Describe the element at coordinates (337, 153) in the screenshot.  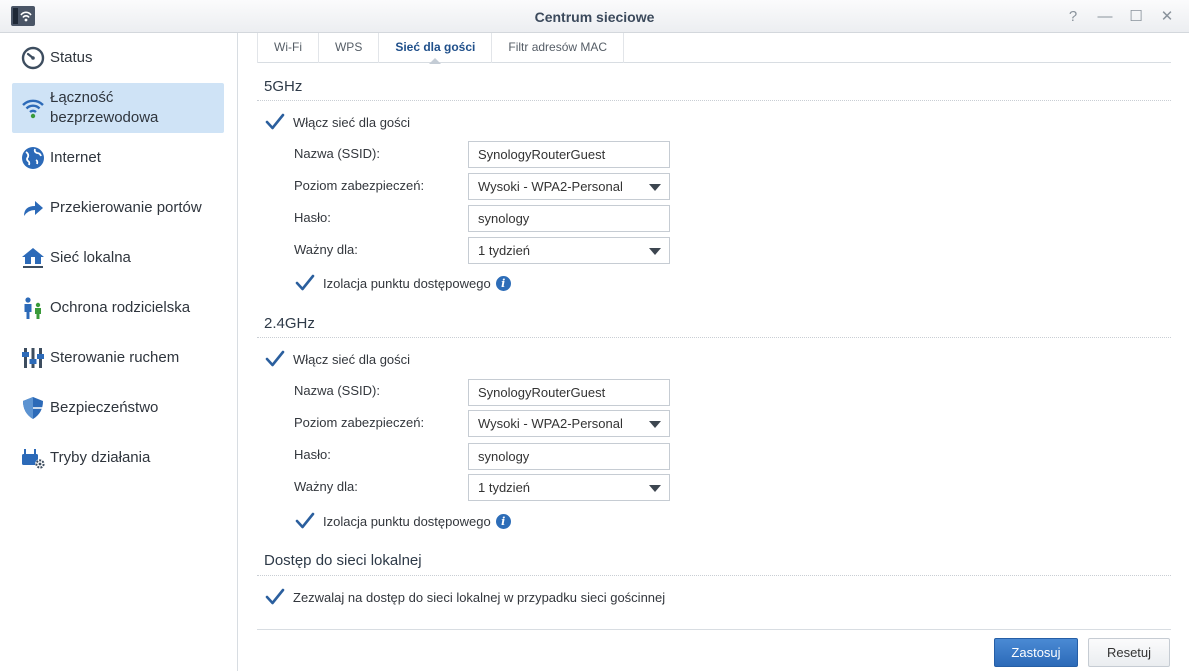
I see `ssid-label-5ghz: Nazwa (SSID):` at that location.